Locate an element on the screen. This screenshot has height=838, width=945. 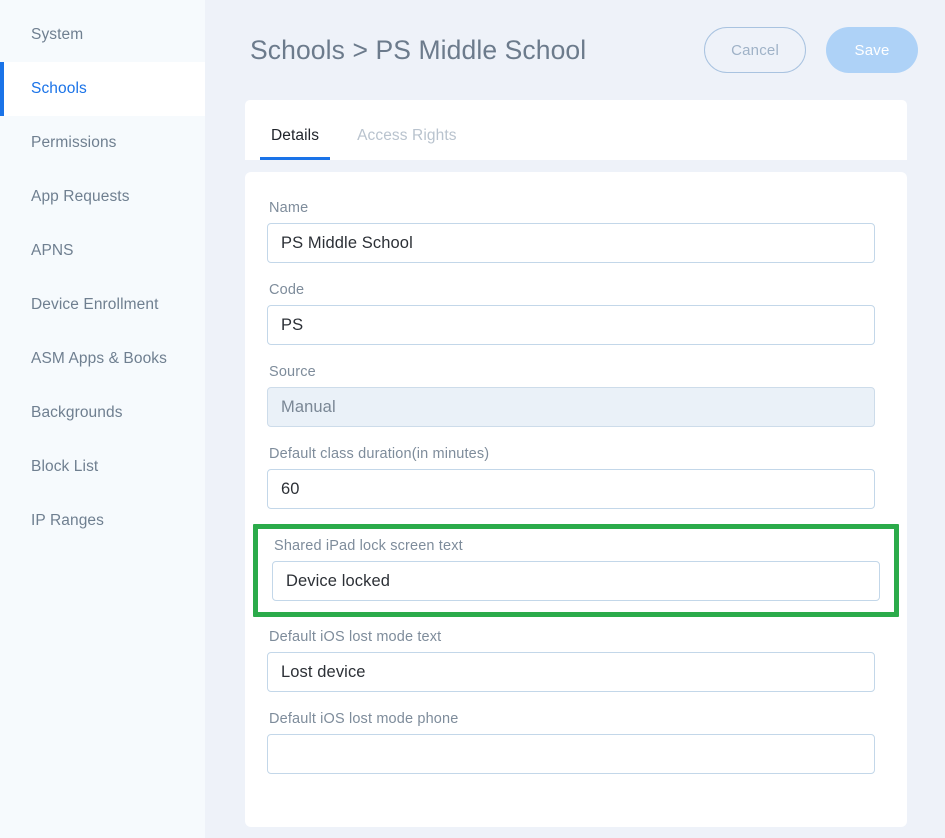
sidebar-item-label: Schools is located at coordinates (59, 88).